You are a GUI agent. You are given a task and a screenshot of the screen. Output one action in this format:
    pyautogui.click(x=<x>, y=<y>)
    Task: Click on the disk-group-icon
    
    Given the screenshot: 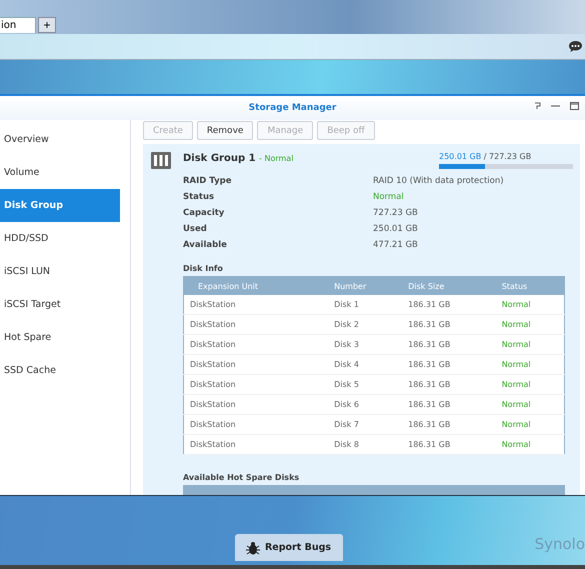 What is the action you would take?
    pyautogui.click(x=161, y=160)
    